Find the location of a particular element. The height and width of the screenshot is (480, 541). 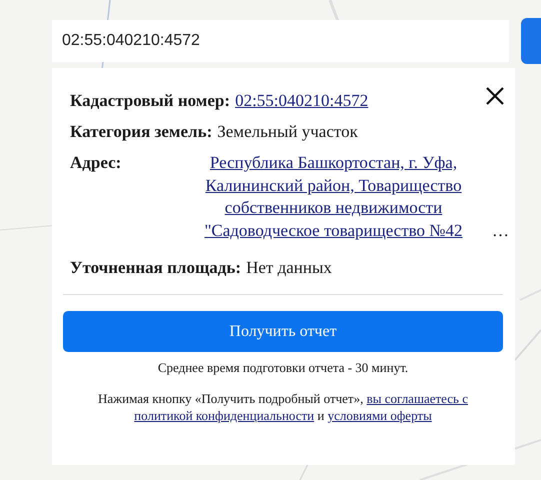

field-label: Категория земель: is located at coordinates (141, 132).